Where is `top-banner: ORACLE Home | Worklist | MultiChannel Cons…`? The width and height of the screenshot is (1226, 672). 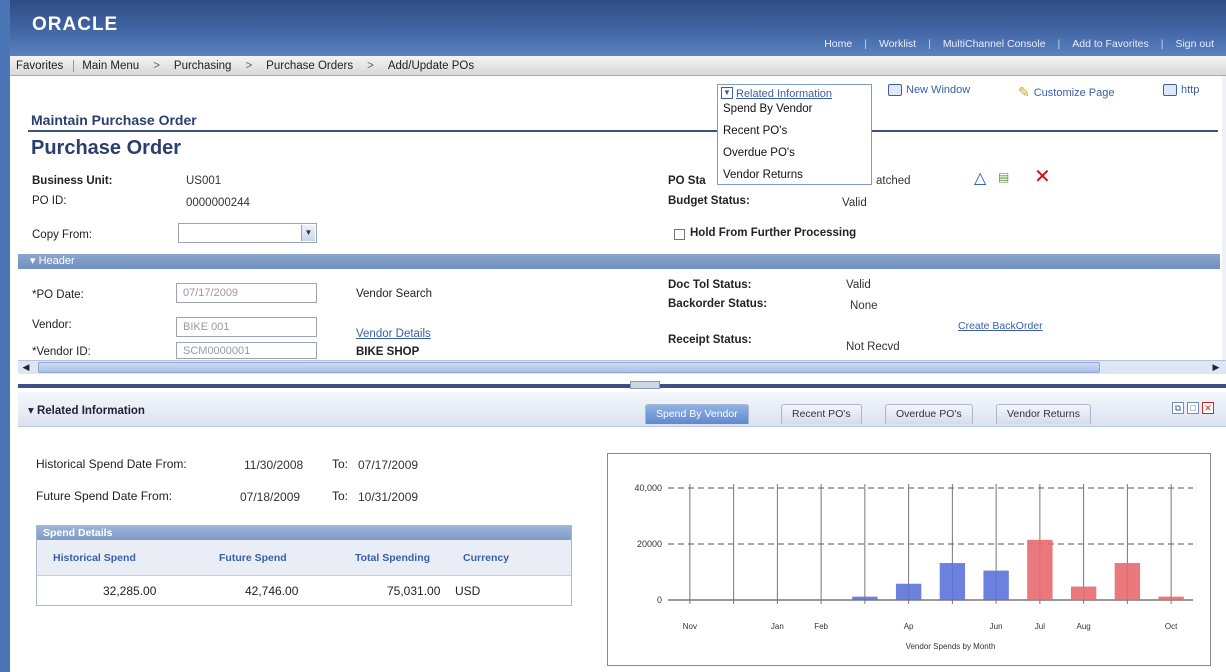
top-banner: ORACLE Home | Worklist | MultiChannel Cons… is located at coordinates (618, 28).